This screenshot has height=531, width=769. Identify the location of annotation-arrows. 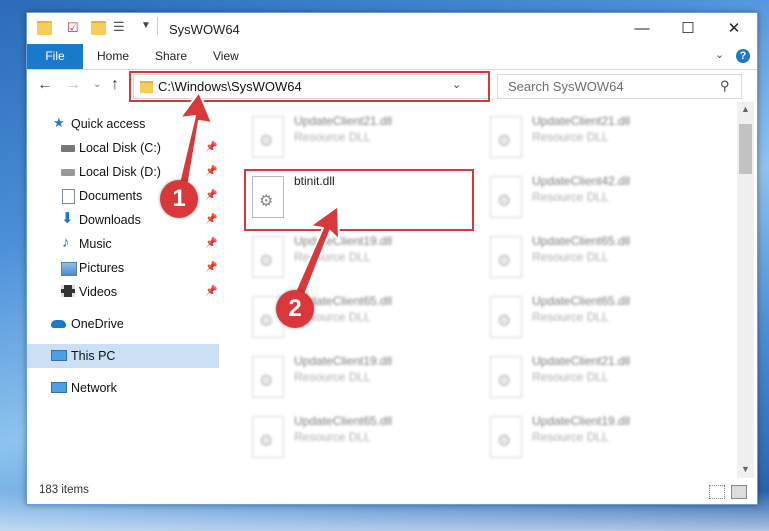
(257, 202).